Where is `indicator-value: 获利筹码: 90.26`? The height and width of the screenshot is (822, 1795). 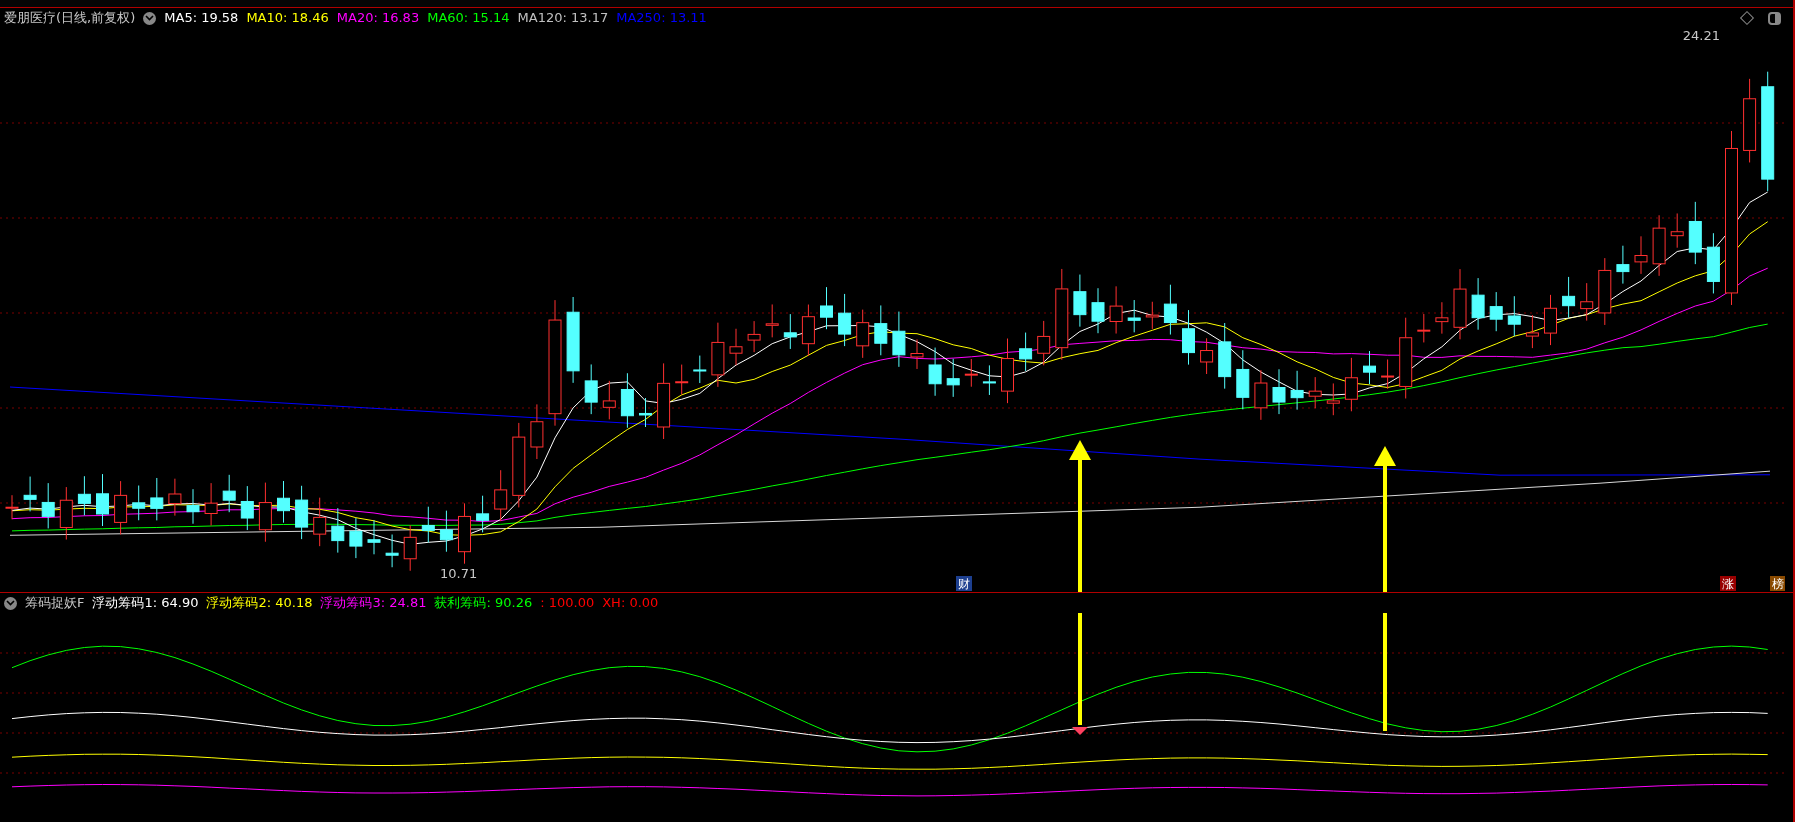 indicator-value: 获利筹码: 90.26 is located at coordinates (483, 603).